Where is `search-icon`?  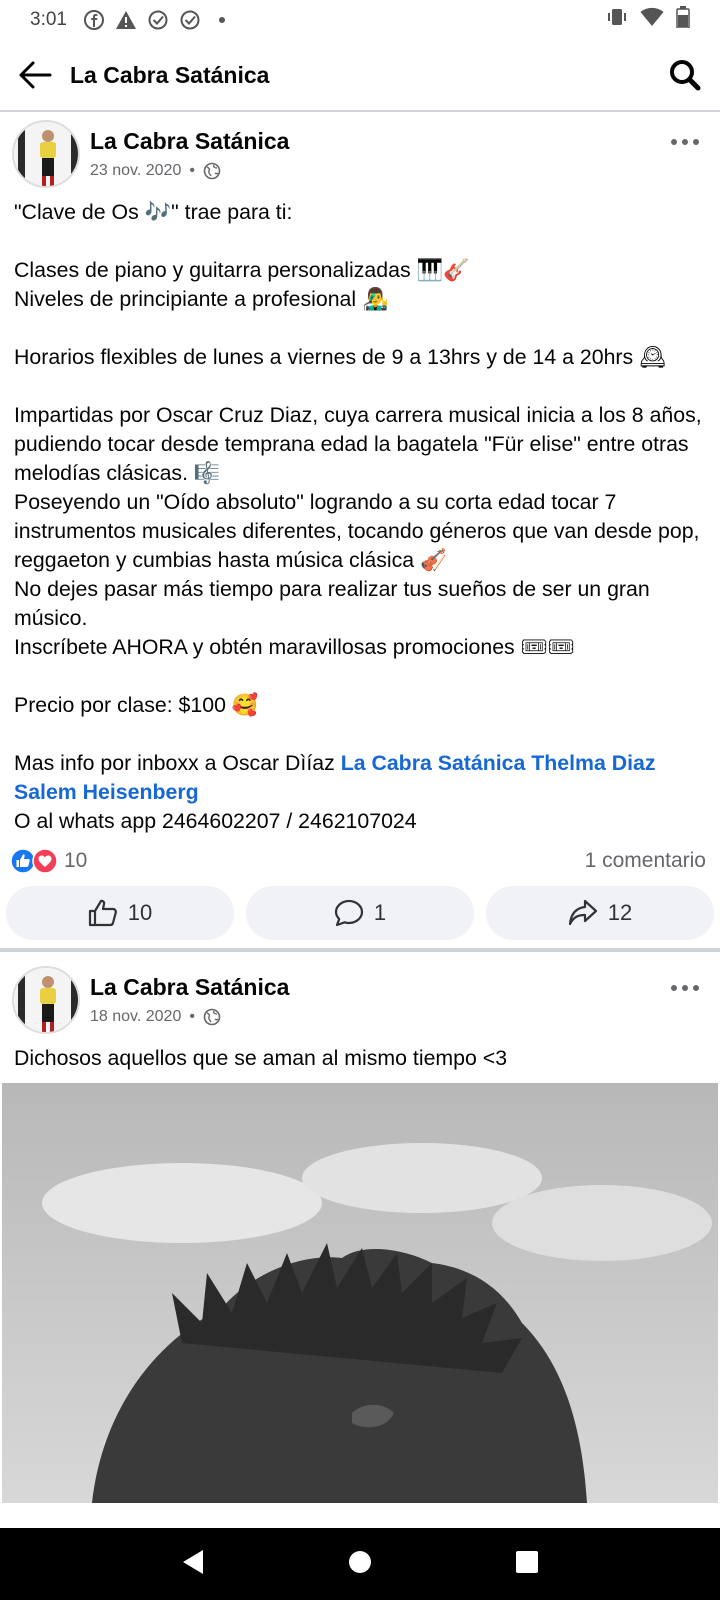 search-icon is located at coordinates (685, 75).